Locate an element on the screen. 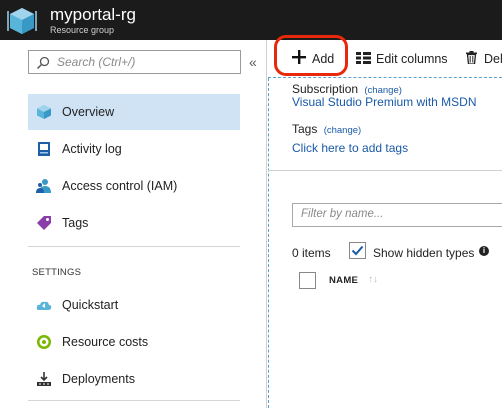 The image size is (502, 408). sidebar-item-label: Resource costs is located at coordinates (105, 342).